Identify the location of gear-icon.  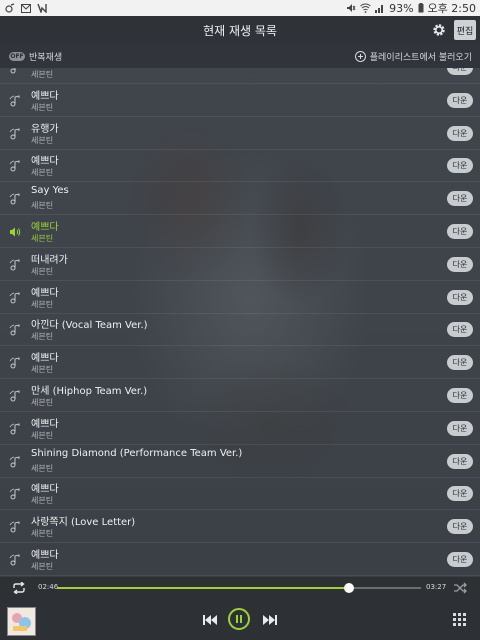
(439, 30).